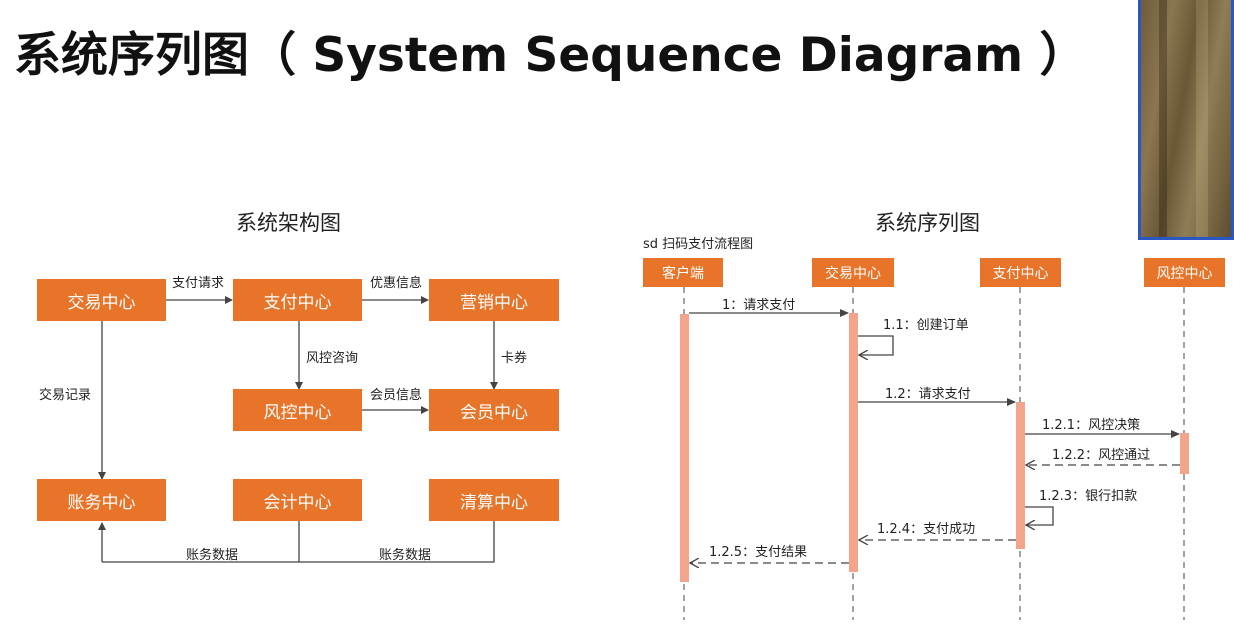 This screenshot has width=1234, height=637. What do you see at coordinates (684, 448) in the screenshot?
I see `activation-client` at bounding box center [684, 448].